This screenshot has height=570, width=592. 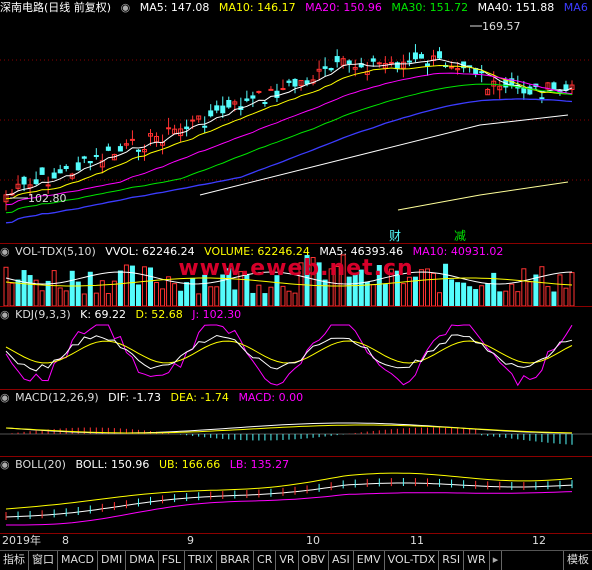 I want to click on boll-upper-band, so click(x=289, y=491).